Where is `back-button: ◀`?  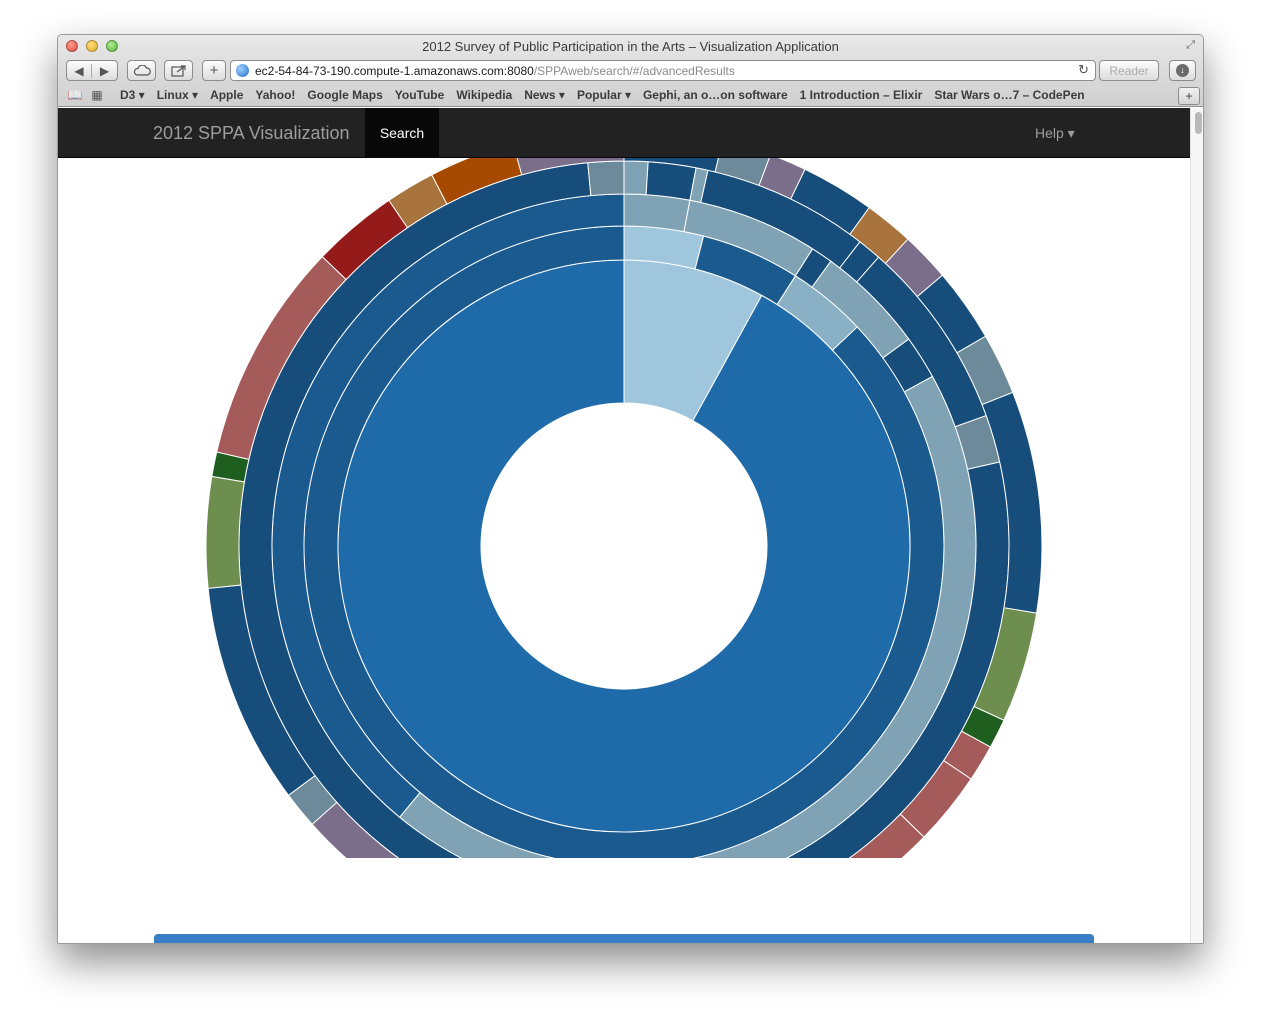 back-button: ◀ is located at coordinates (79, 70).